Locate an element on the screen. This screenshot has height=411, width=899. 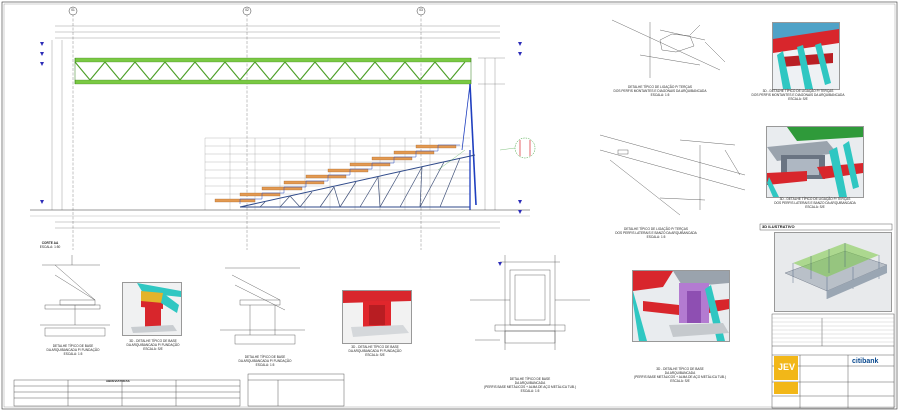
detail-1-scale: ESCALA: 1:5 is located at coordinates (73, 354).